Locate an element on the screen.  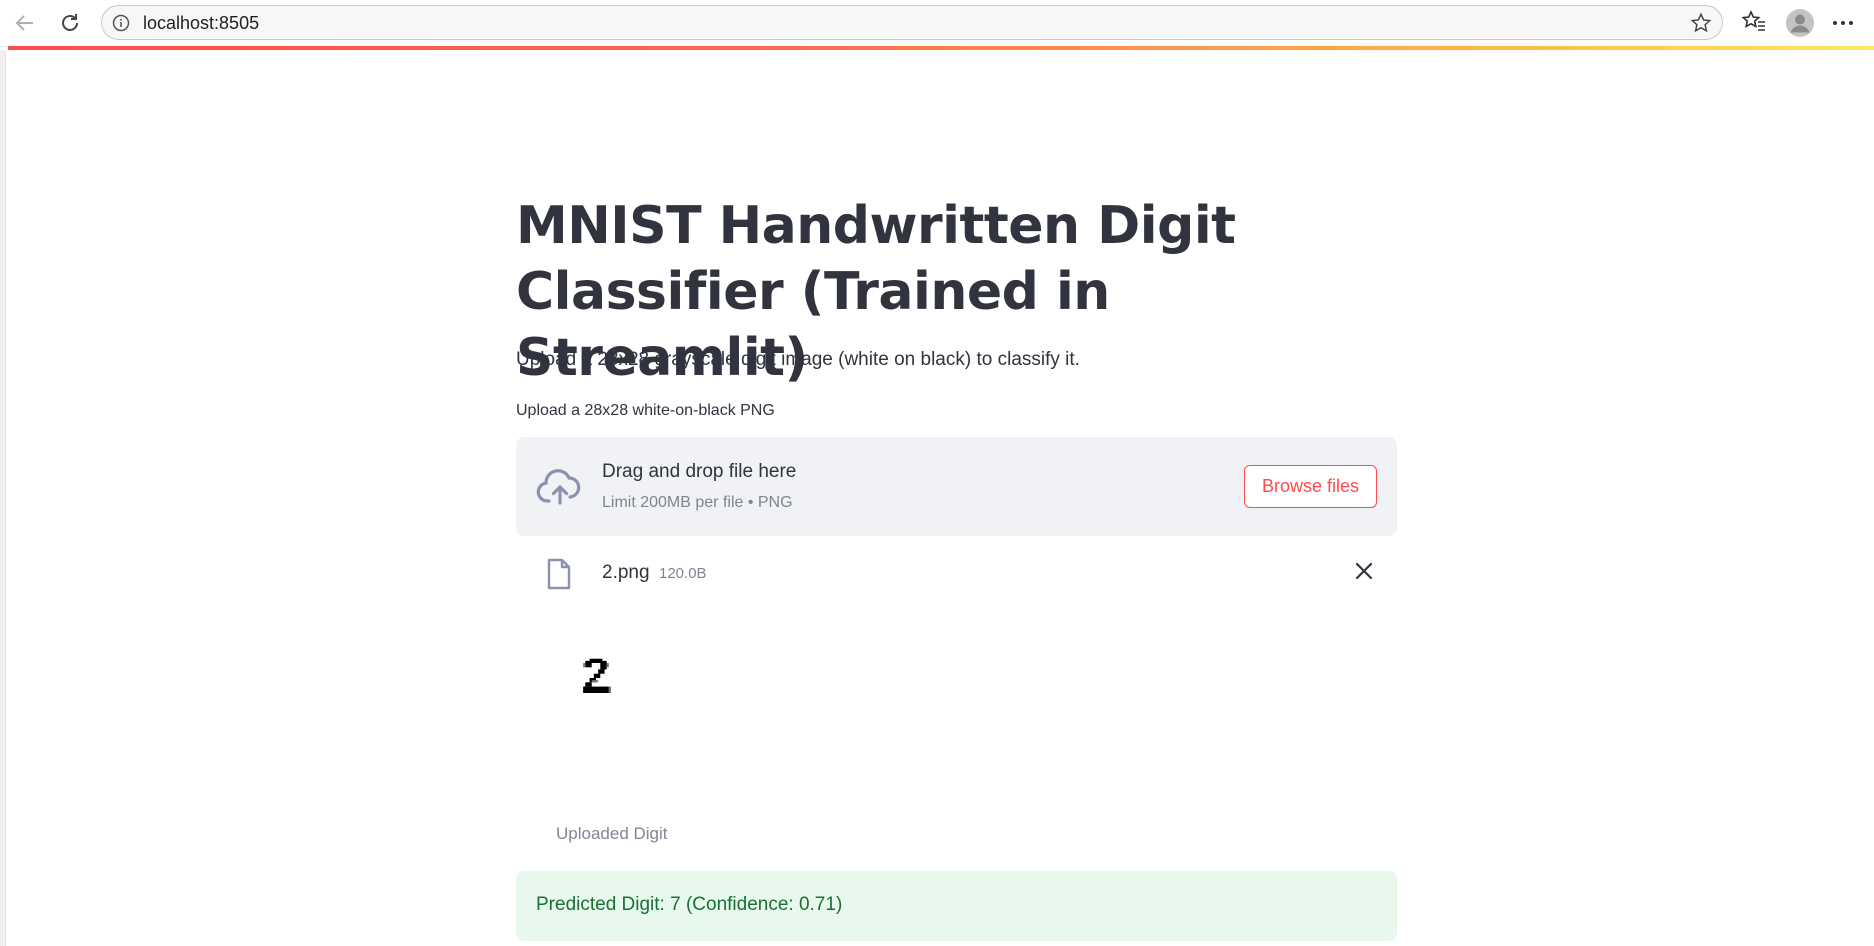
file-size: 120.0B is located at coordinates (683, 573).